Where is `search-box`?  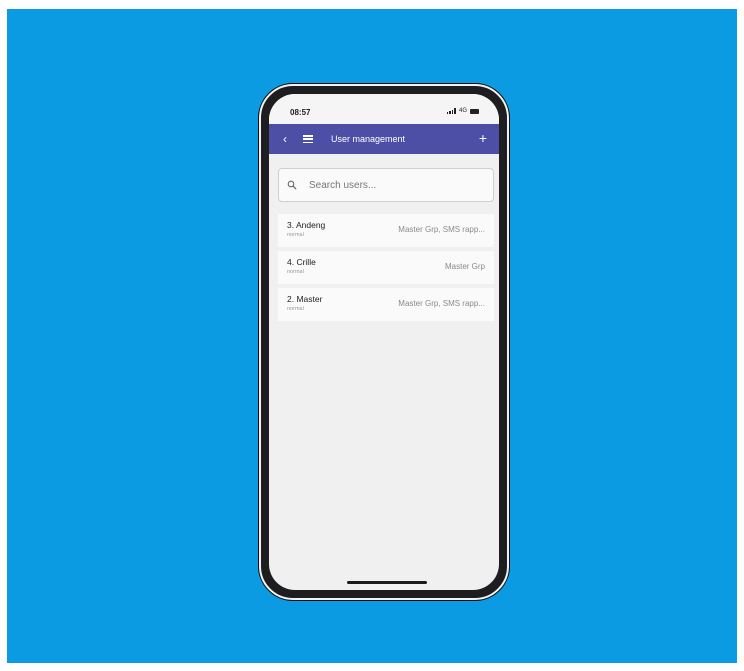 search-box is located at coordinates (386, 185).